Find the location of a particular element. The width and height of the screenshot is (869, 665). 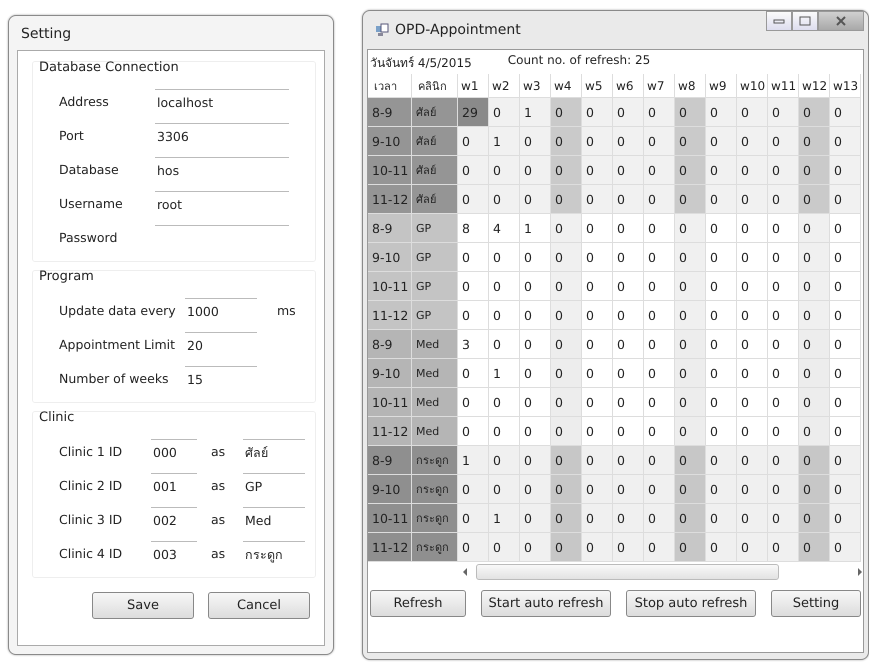

maximize-button is located at coordinates (805, 21).